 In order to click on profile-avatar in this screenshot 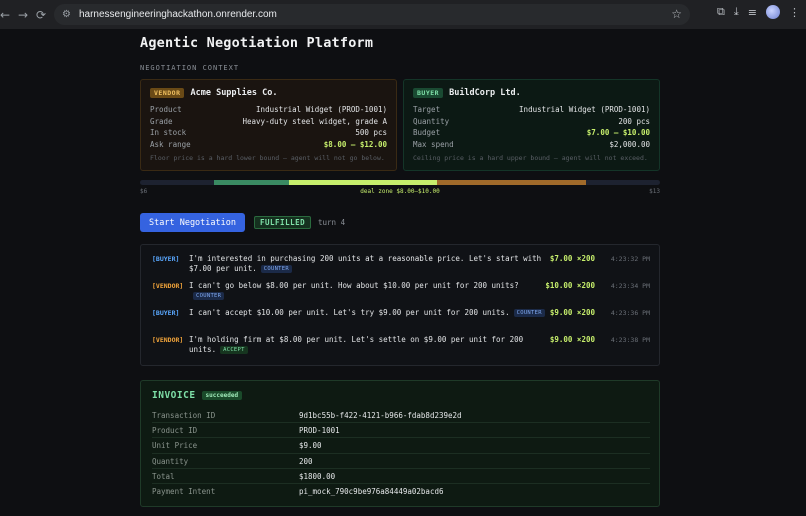, I will do `click(773, 12)`.